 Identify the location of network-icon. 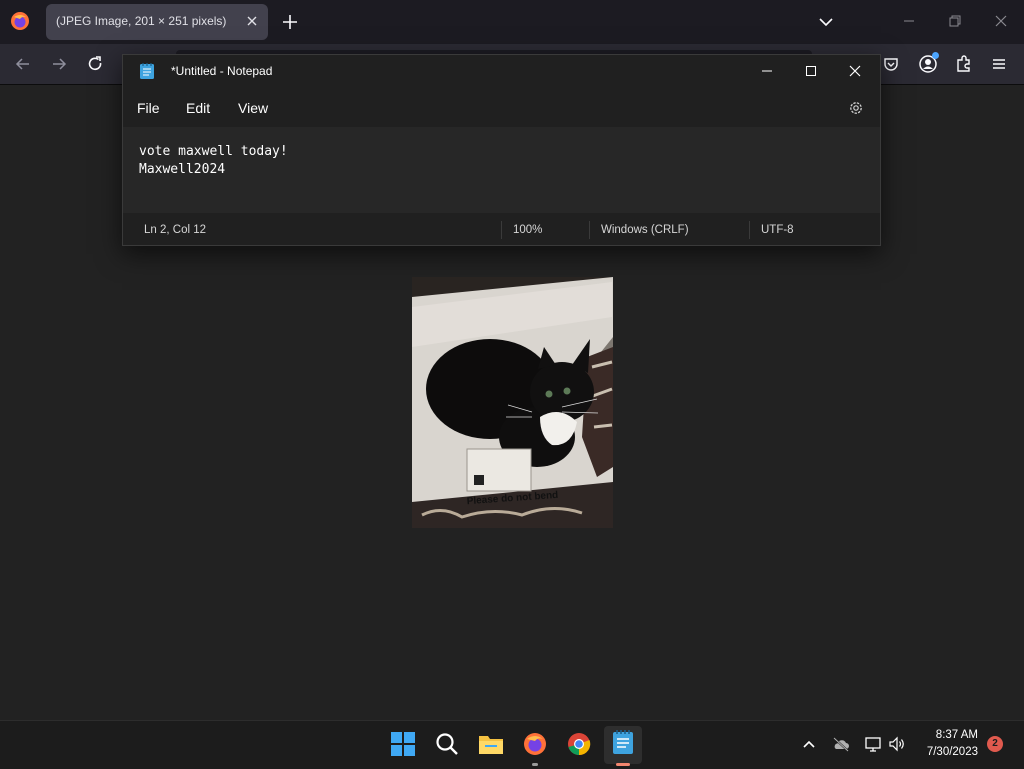
(873, 744).